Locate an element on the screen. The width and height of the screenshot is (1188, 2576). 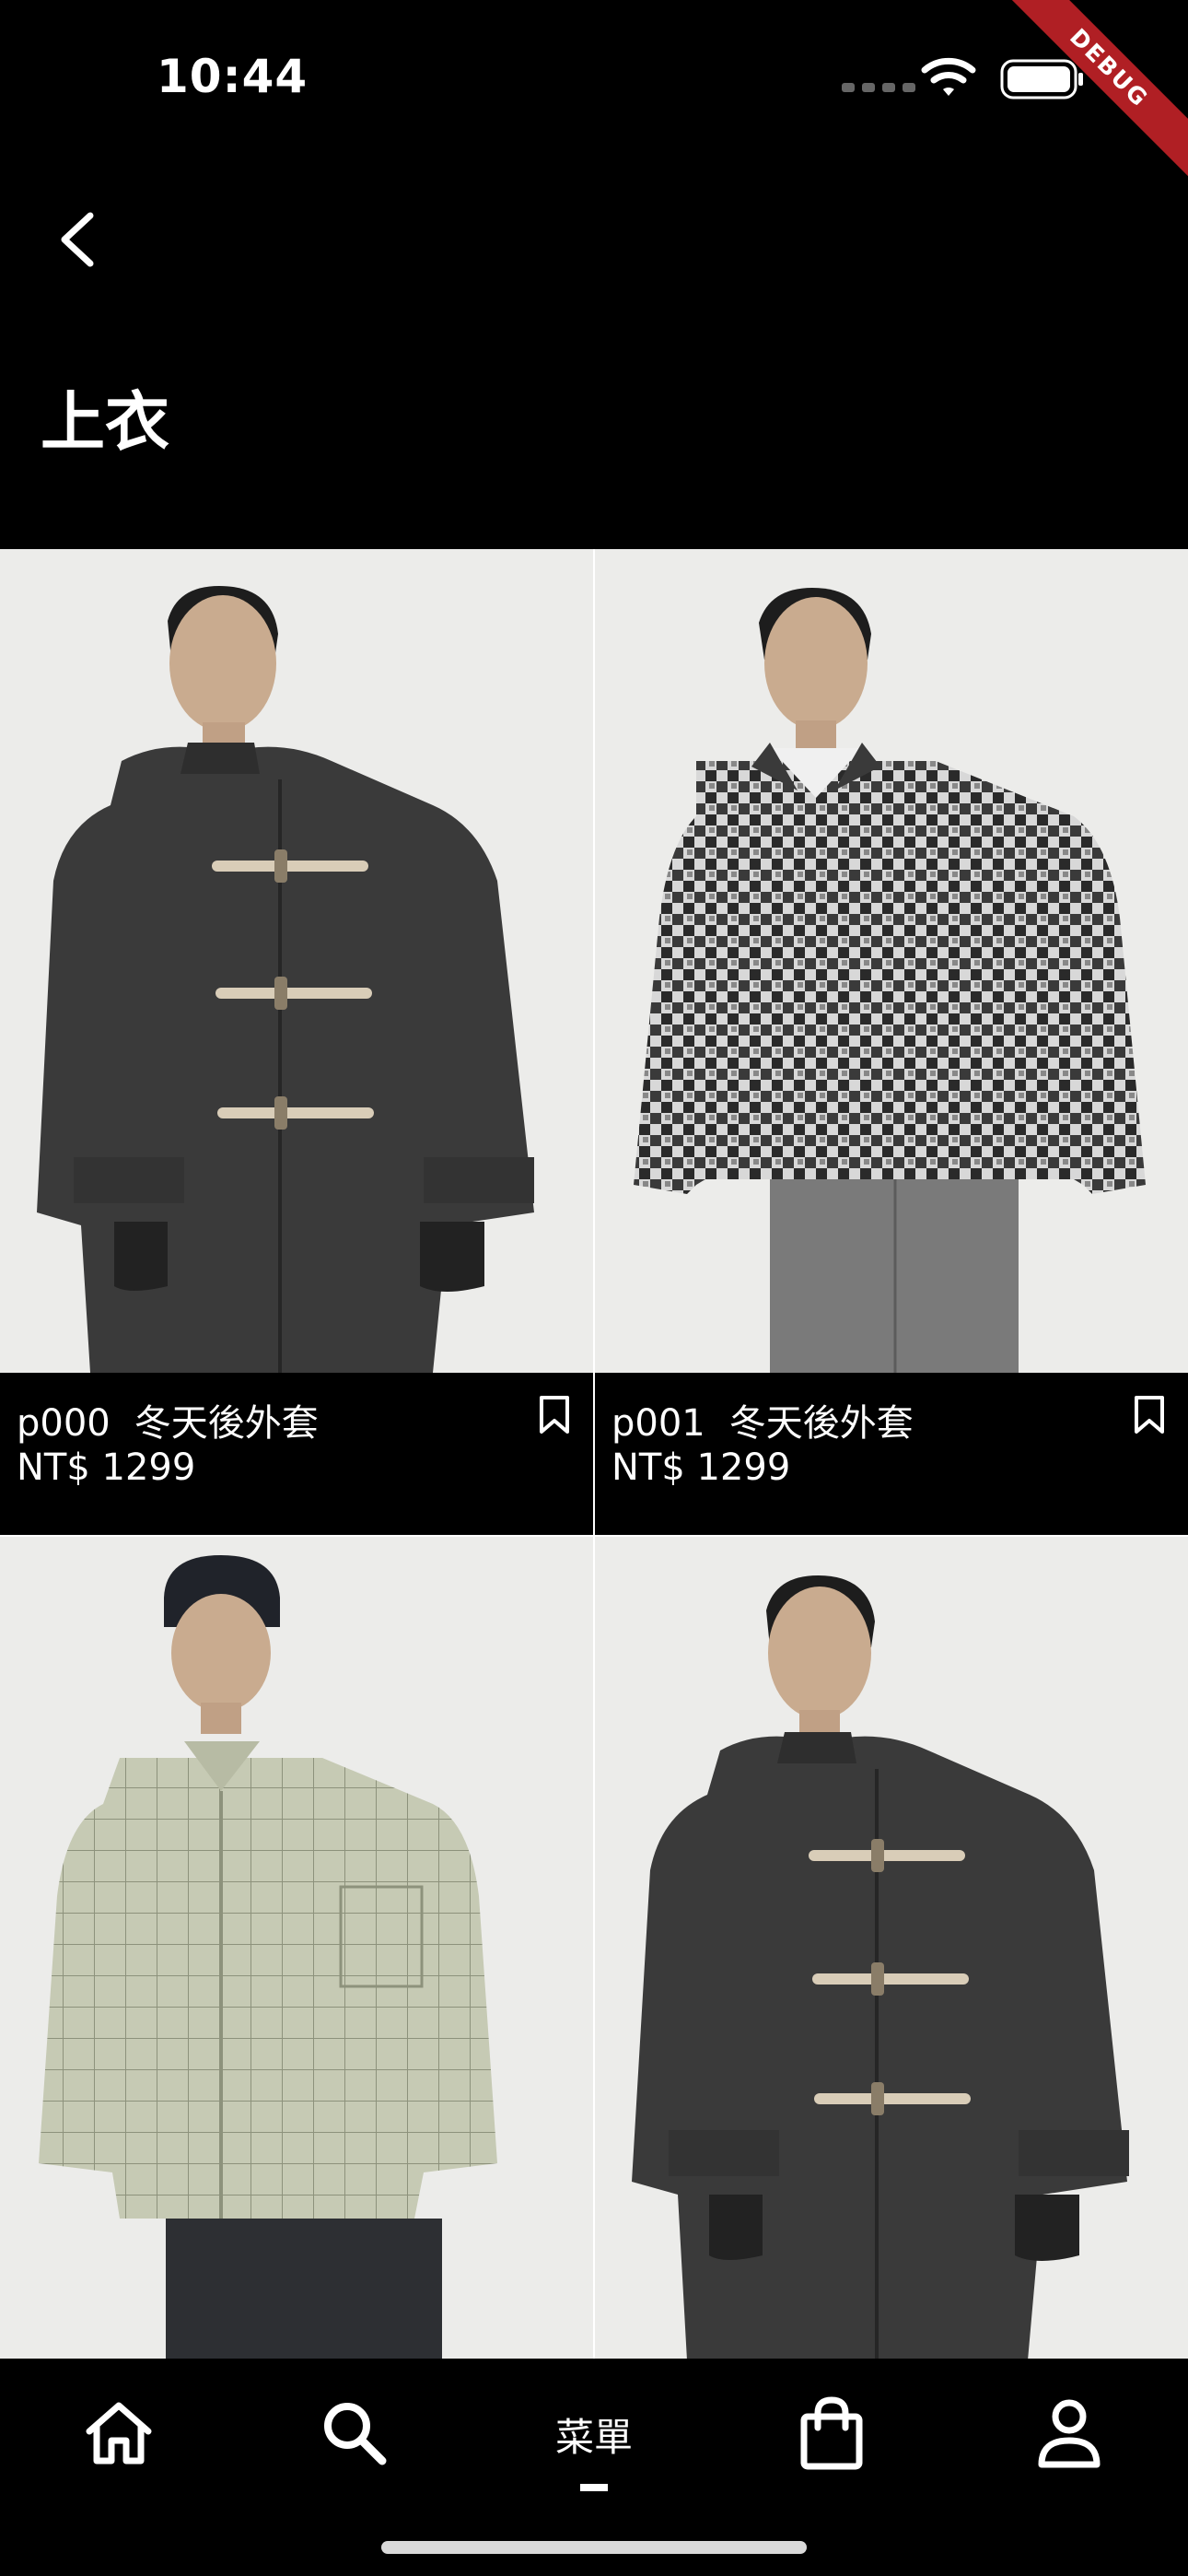
cellular-signal-icon is located at coordinates (878, 87).